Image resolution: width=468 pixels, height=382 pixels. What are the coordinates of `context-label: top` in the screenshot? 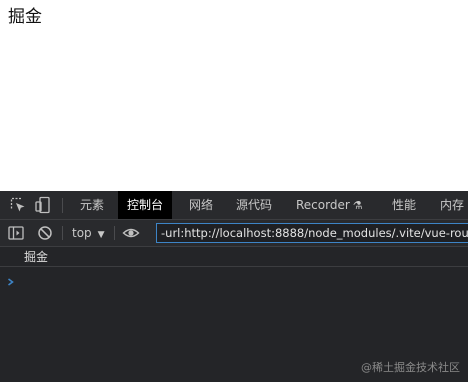 It's located at (82, 233).